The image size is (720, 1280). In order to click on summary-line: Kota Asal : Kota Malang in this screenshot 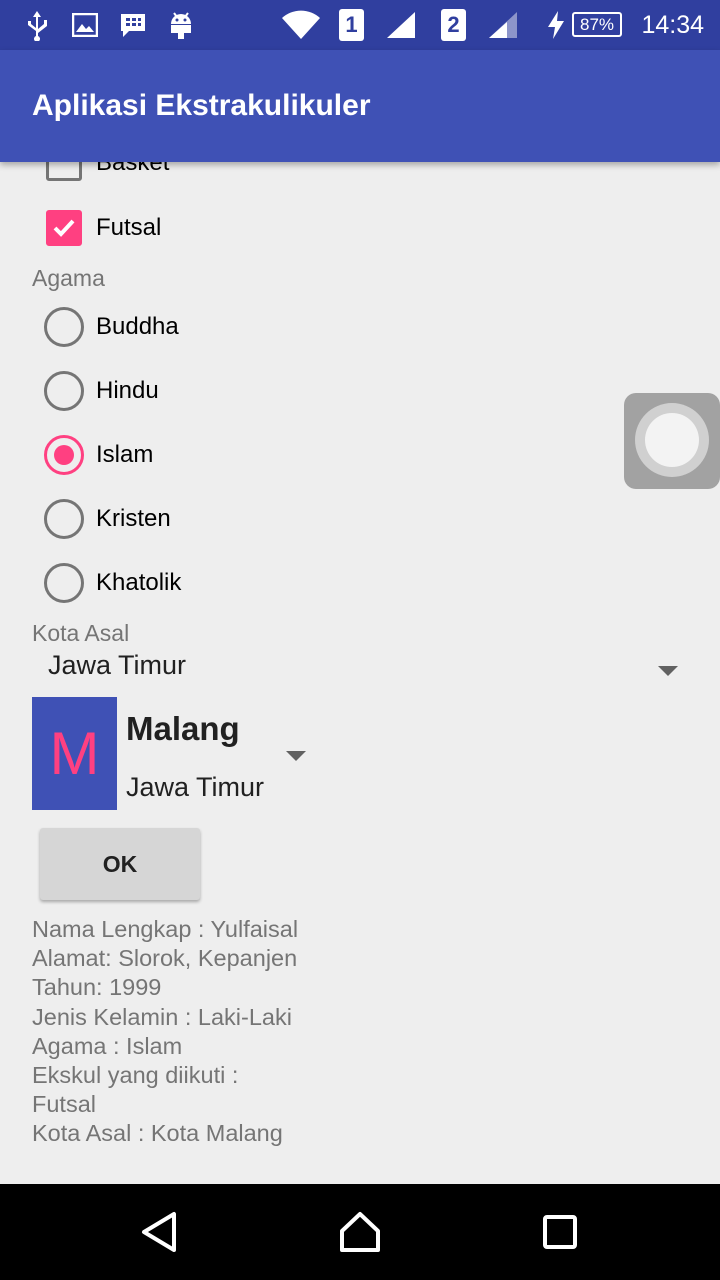, I will do `click(157, 1133)`.